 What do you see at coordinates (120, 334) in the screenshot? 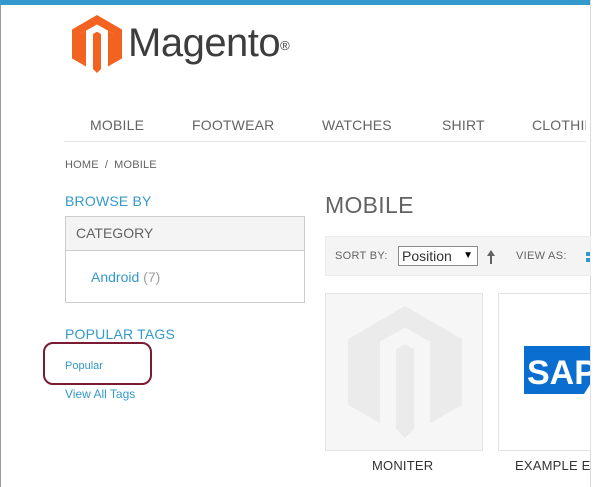
I see `popular-tags-heading: POPULAR TAGS` at bounding box center [120, 334].